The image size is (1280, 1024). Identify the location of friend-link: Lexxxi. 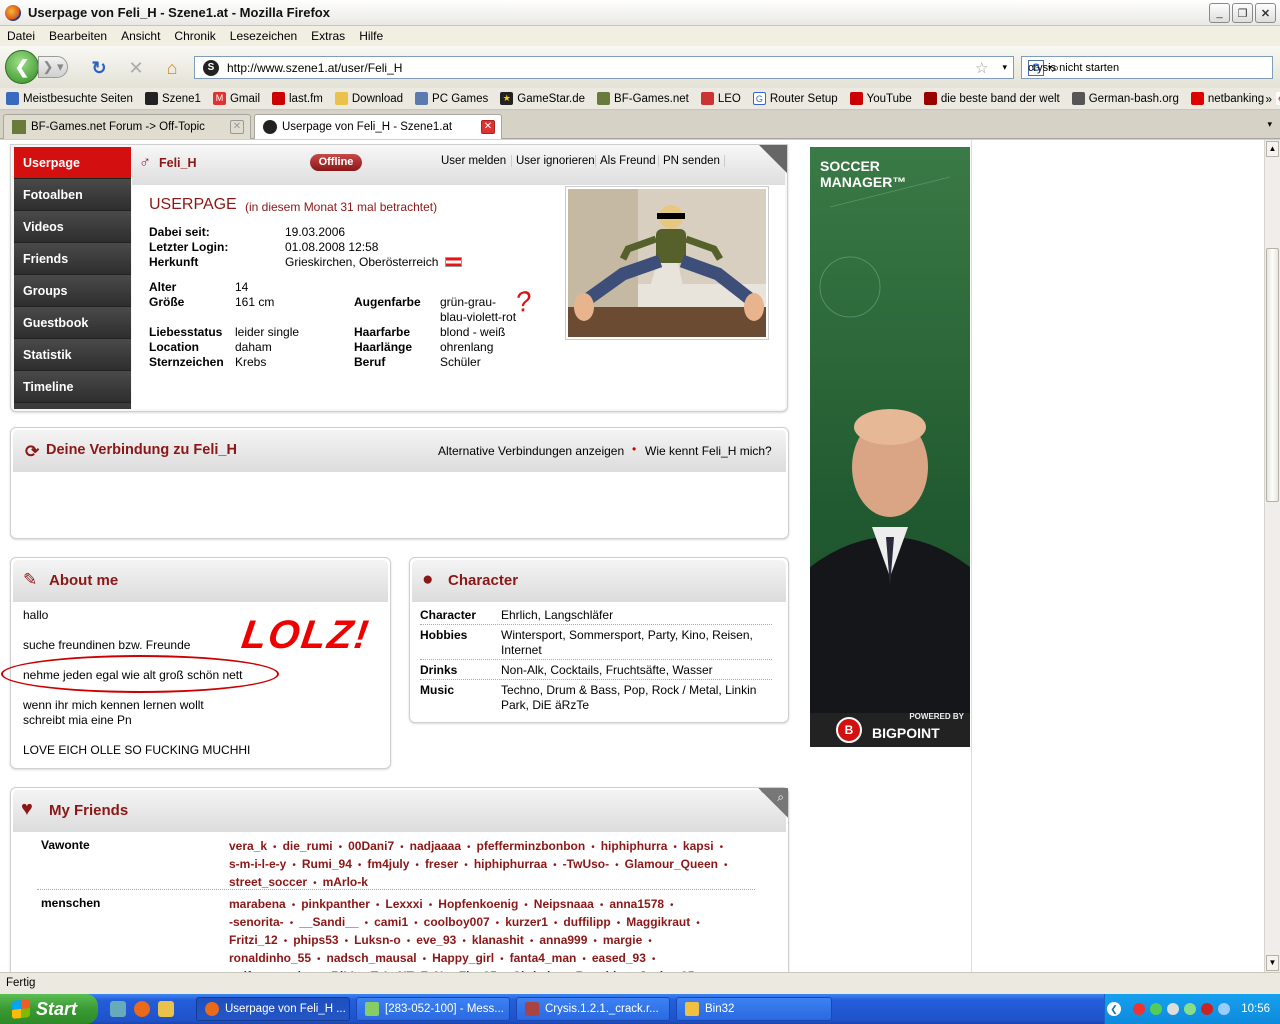
(403, 904).